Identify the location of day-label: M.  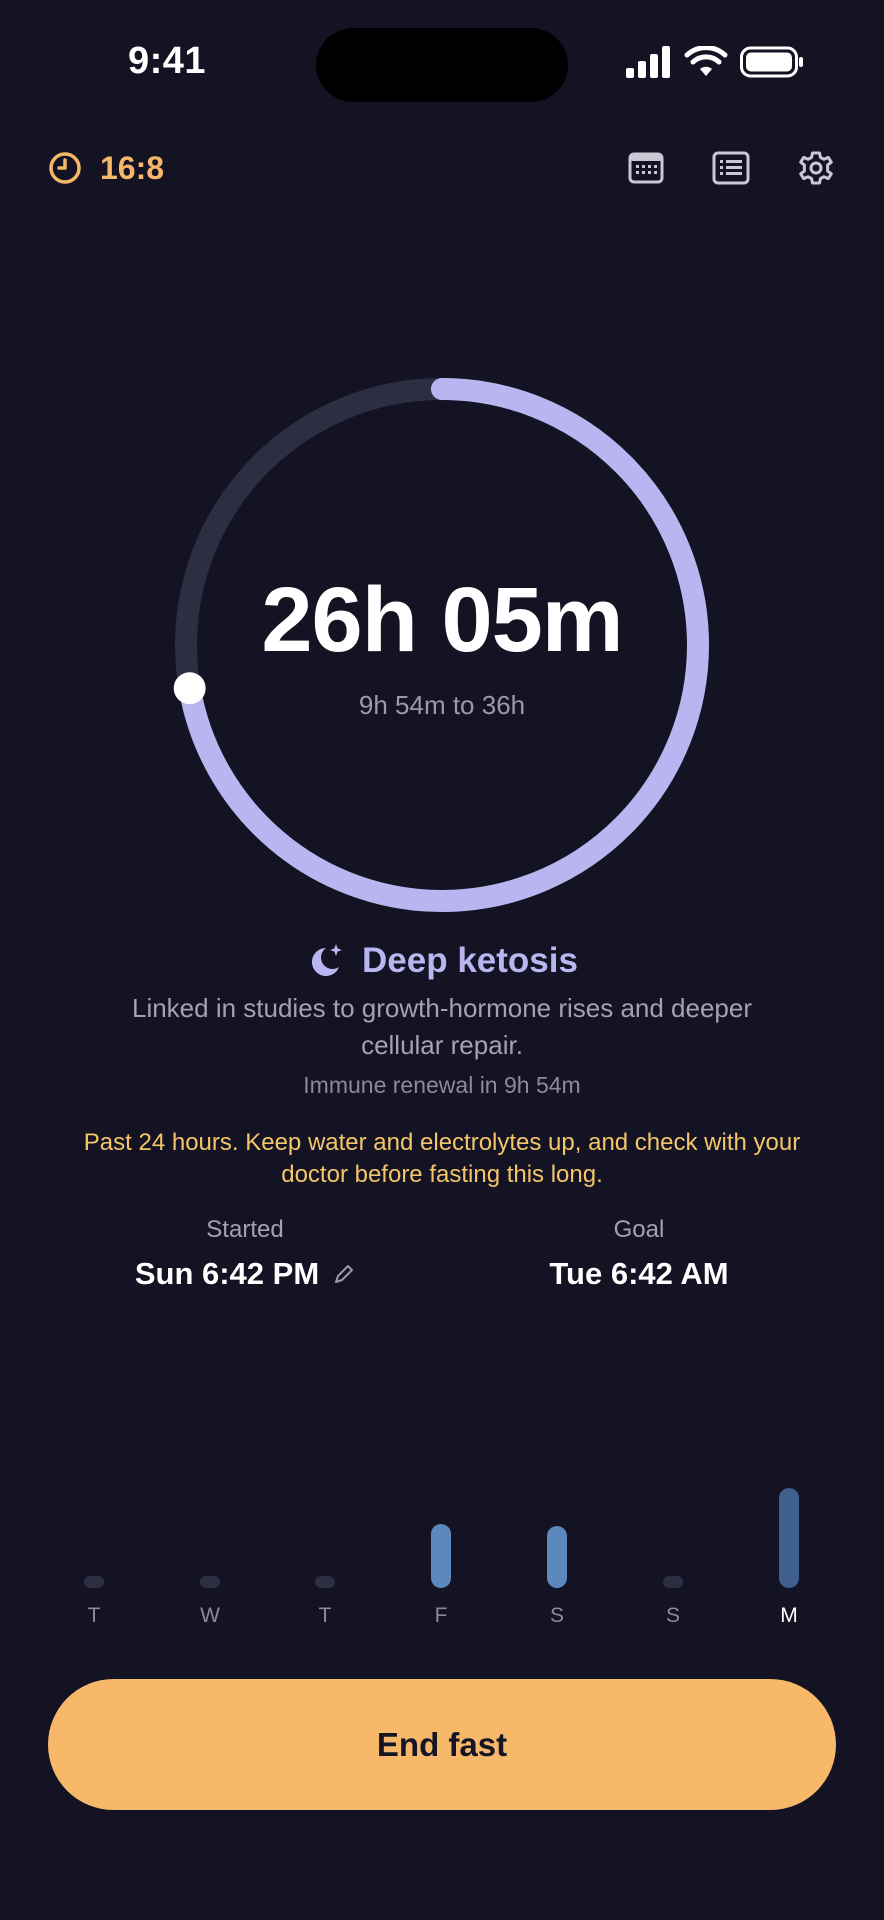
(789, 1615).